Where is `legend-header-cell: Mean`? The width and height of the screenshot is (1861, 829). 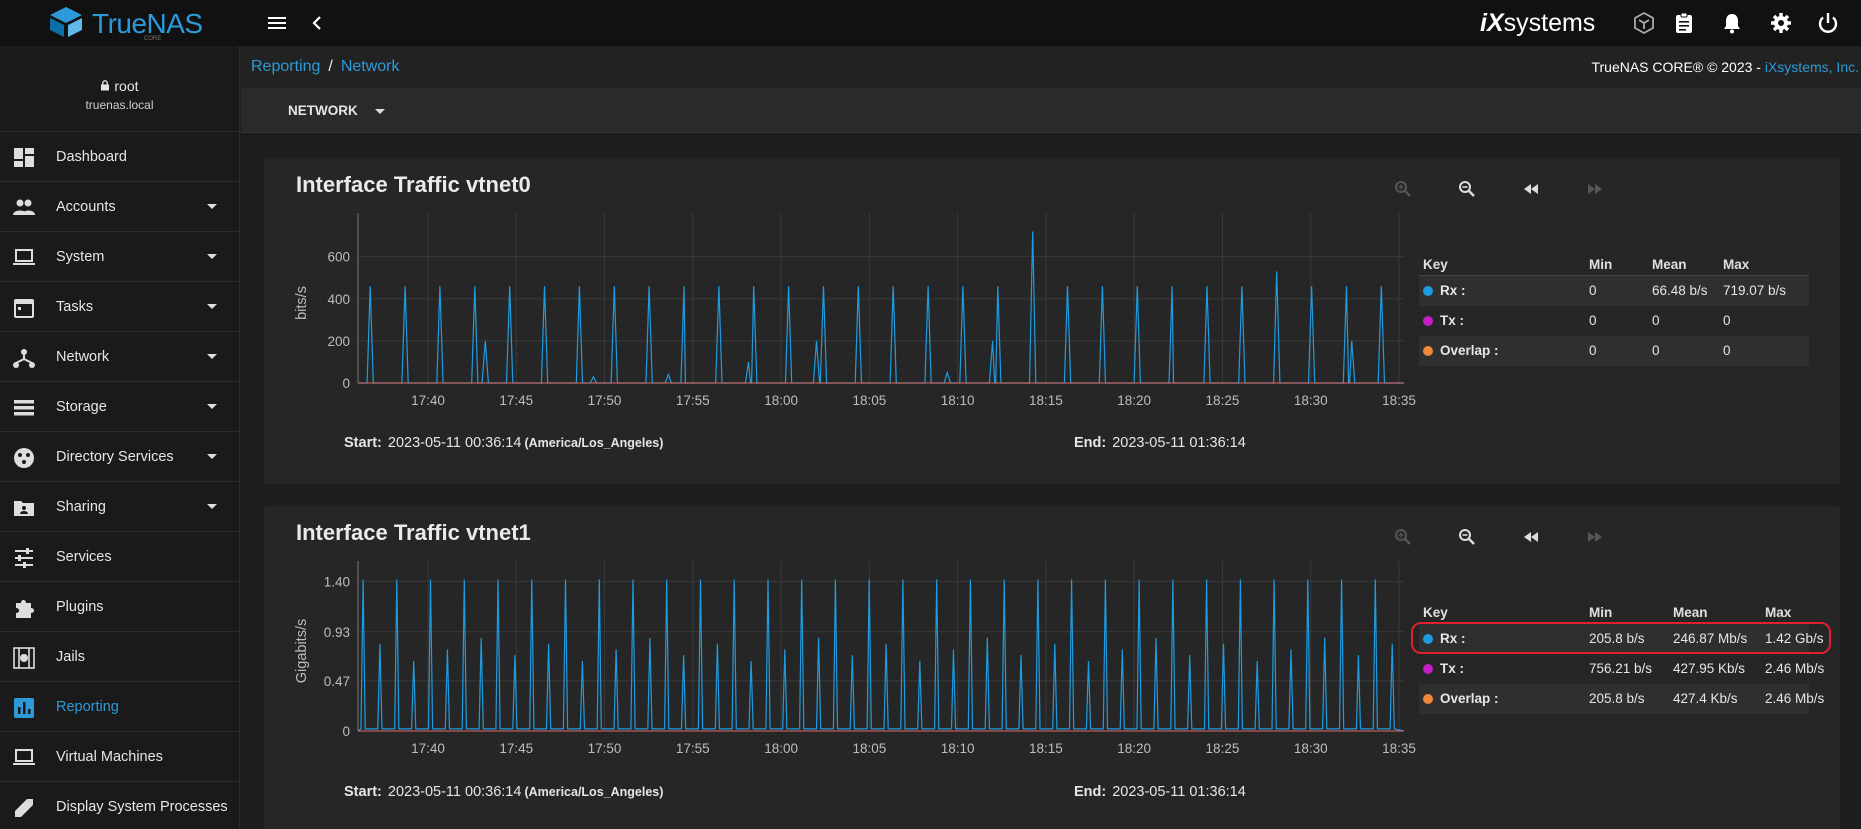 legend-header-cell: Mean is located at coordinates (1669, 264).